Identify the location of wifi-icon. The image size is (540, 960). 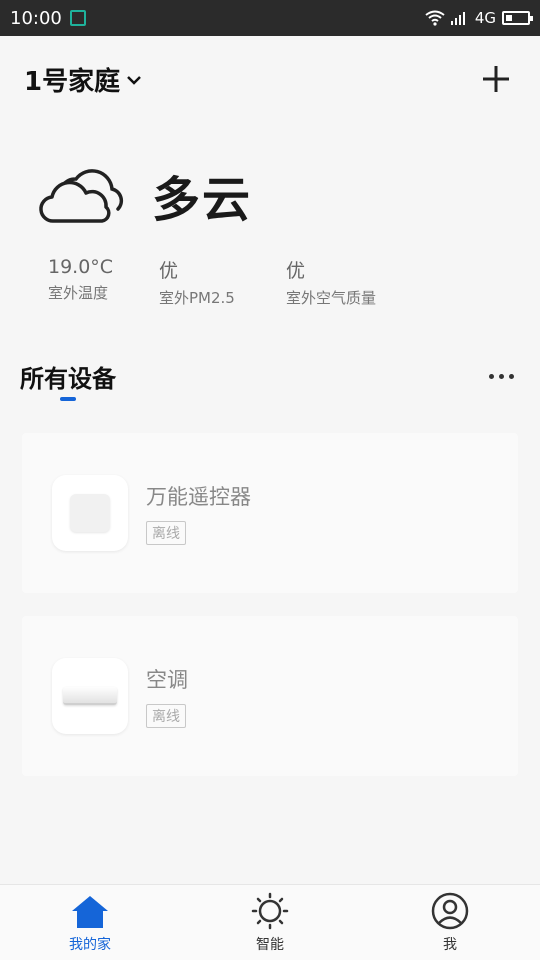
(435, 18).